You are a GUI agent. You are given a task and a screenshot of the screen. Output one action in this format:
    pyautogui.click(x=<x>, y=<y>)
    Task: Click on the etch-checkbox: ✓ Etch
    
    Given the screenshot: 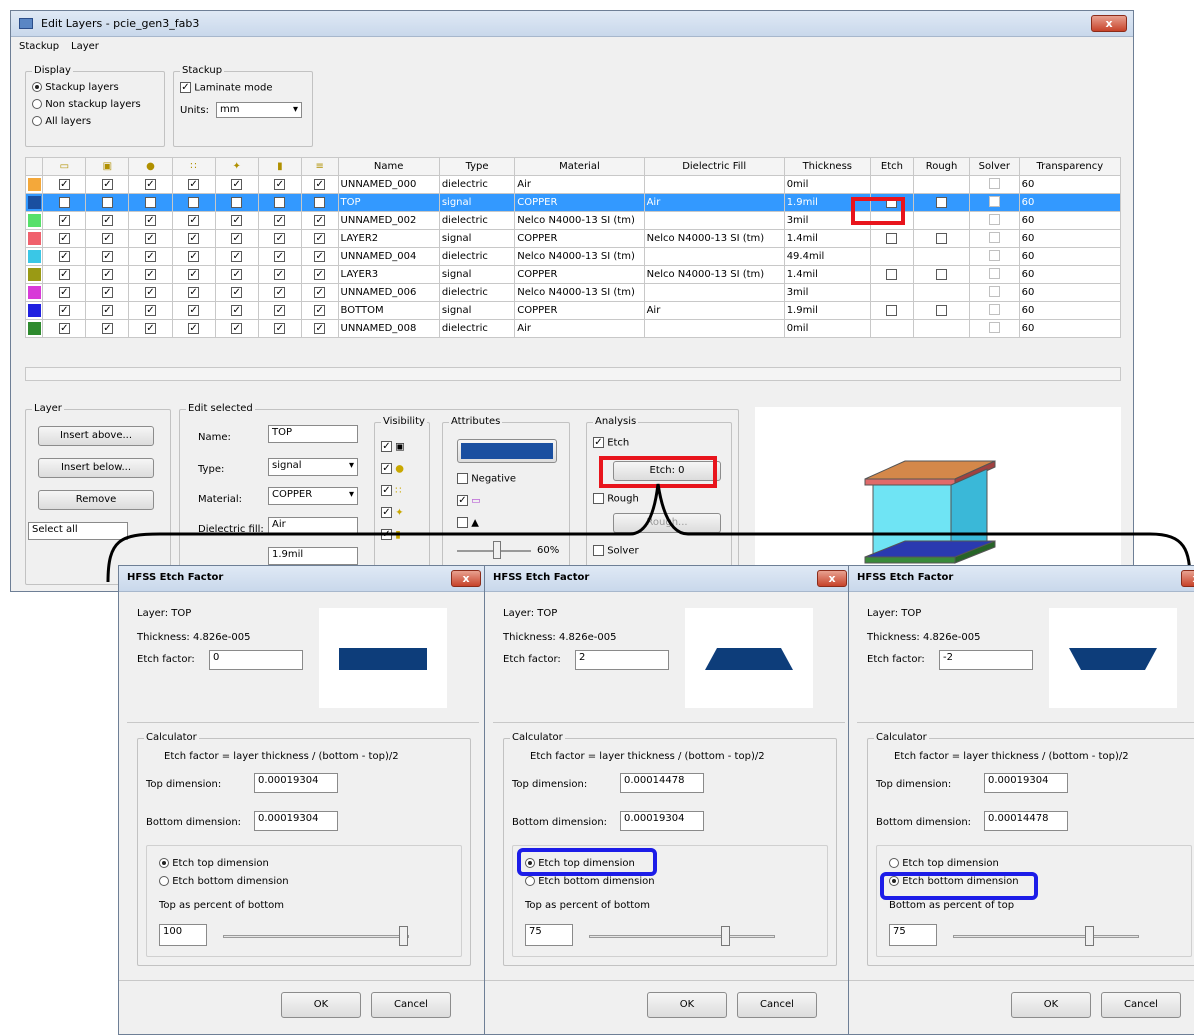 What is the action you would take?
    pyautogui.click(x=611, y=443)
    